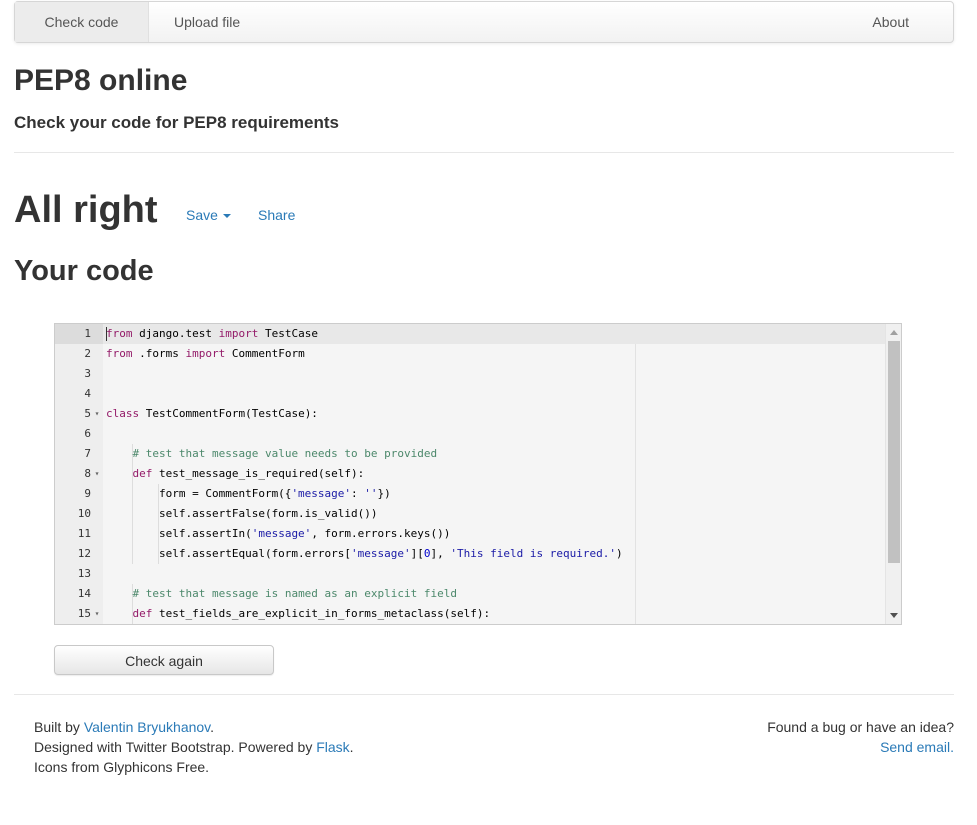 Image resolution: width=977 pixels, height=825 pixels. I want to click on code-line: 2 from .forms import CommentForm, so click(470, 354).